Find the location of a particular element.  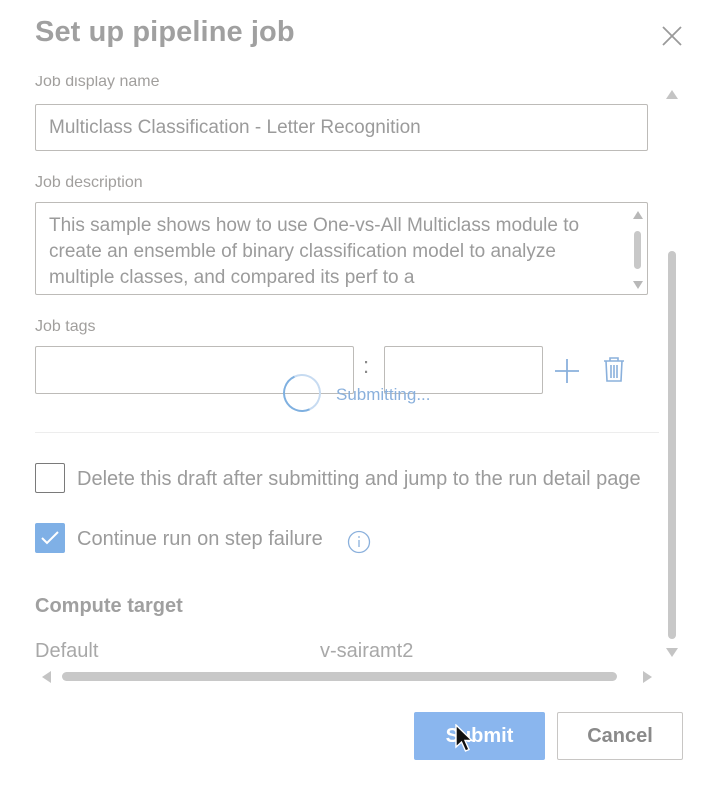

add-icon is located at coordinates (567, 371).